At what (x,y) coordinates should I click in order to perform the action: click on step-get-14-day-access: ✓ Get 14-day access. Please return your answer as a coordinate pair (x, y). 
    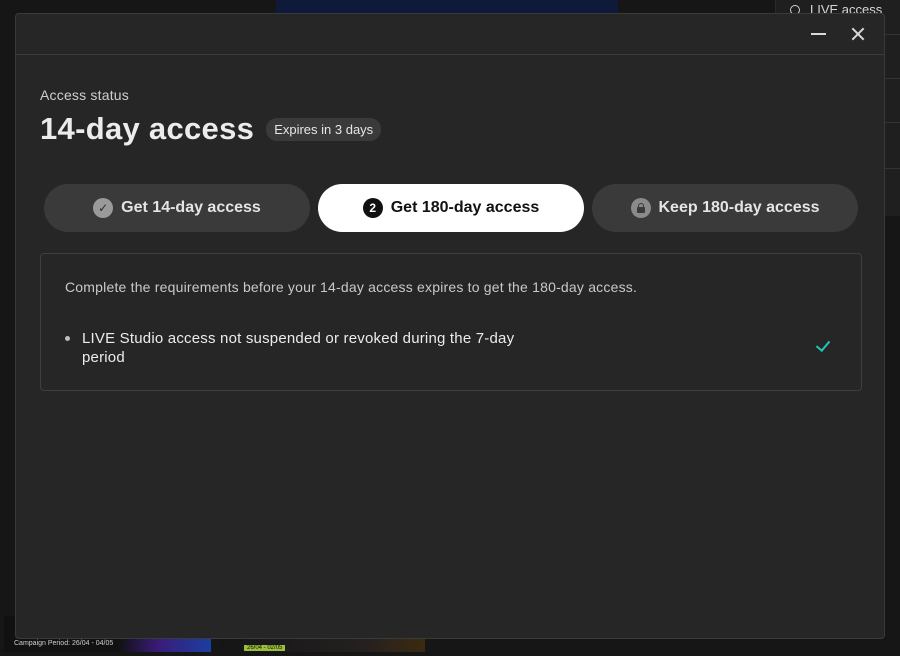
    Looking at the image, I should click on (177, 208).